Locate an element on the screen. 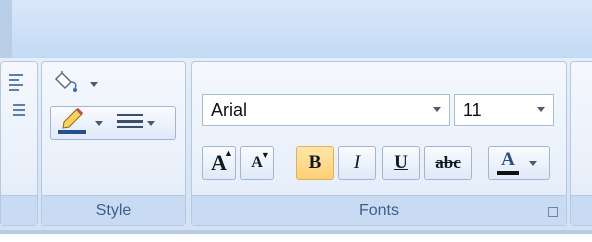 This screenshot has width=592, height=242. underline-button: U is located at coordinates (401, 163).